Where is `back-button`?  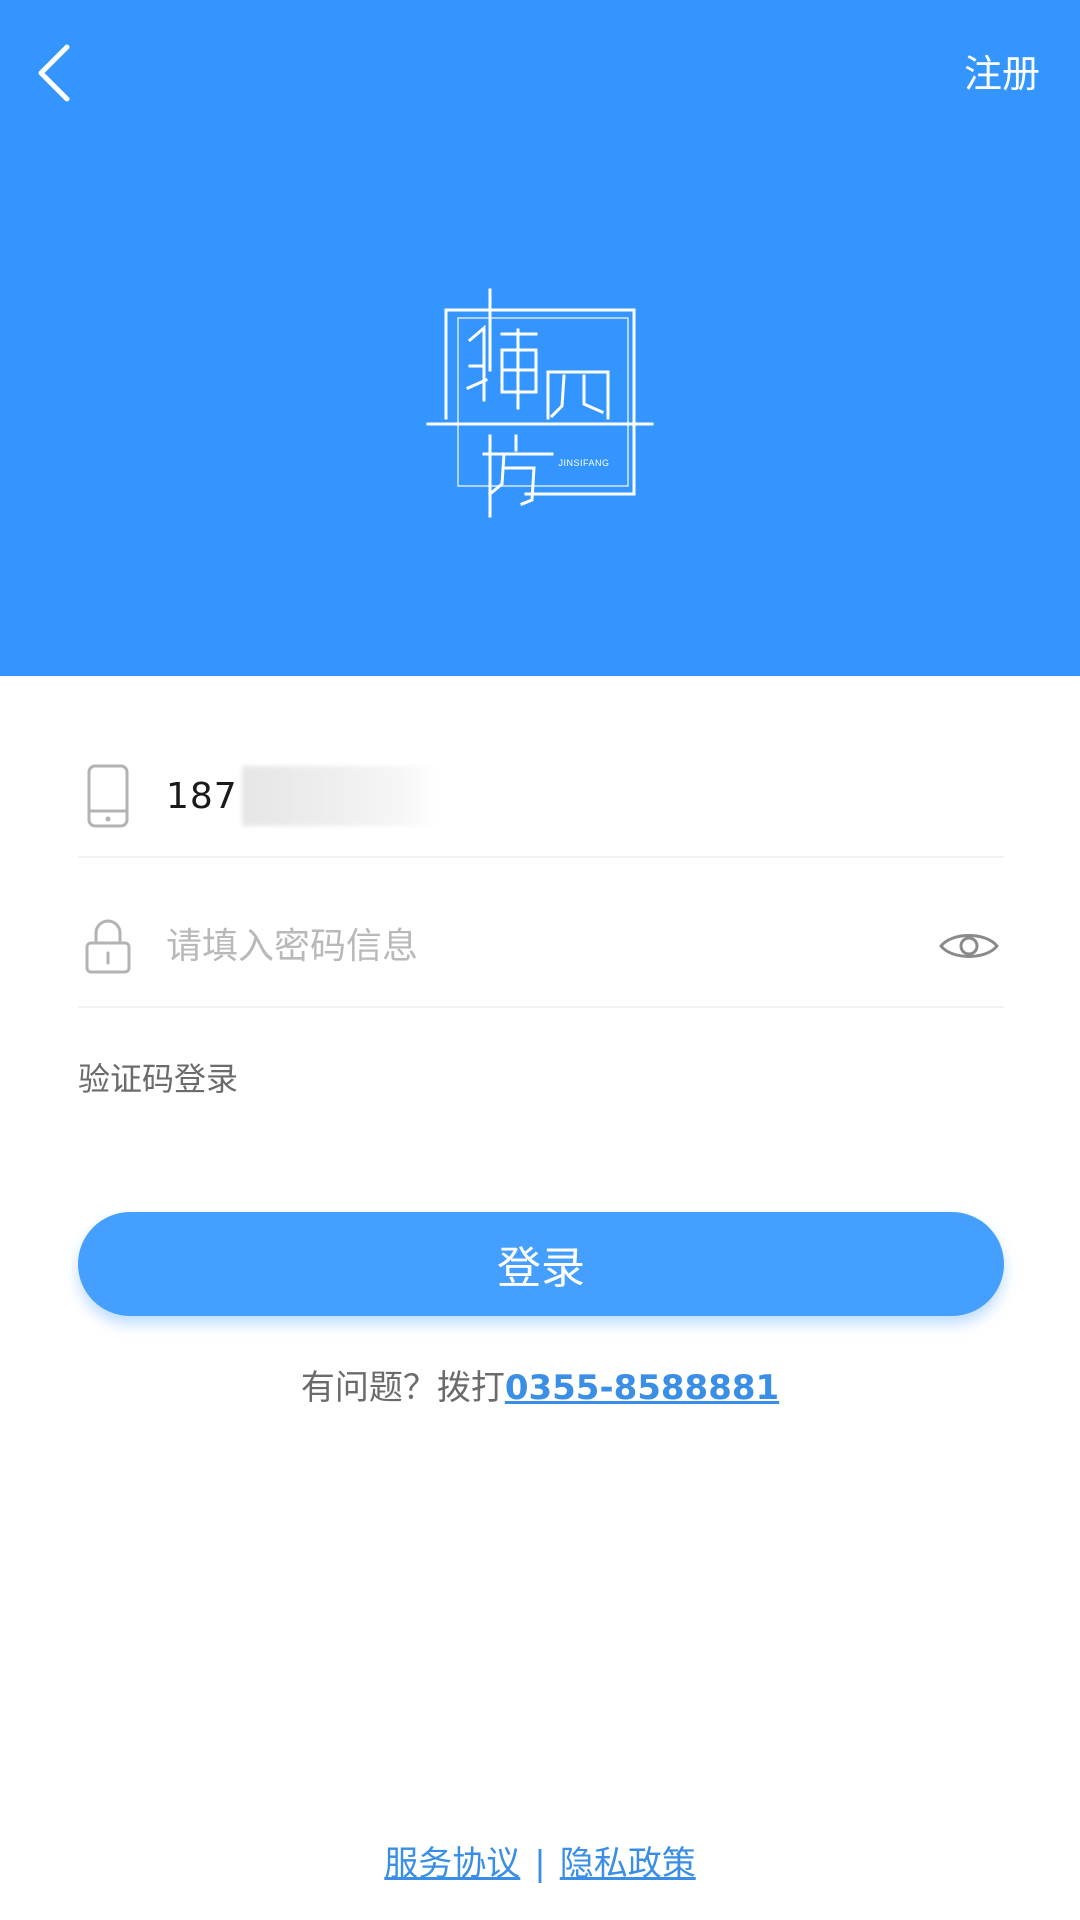 back-button is located at coordinates (53, 73).